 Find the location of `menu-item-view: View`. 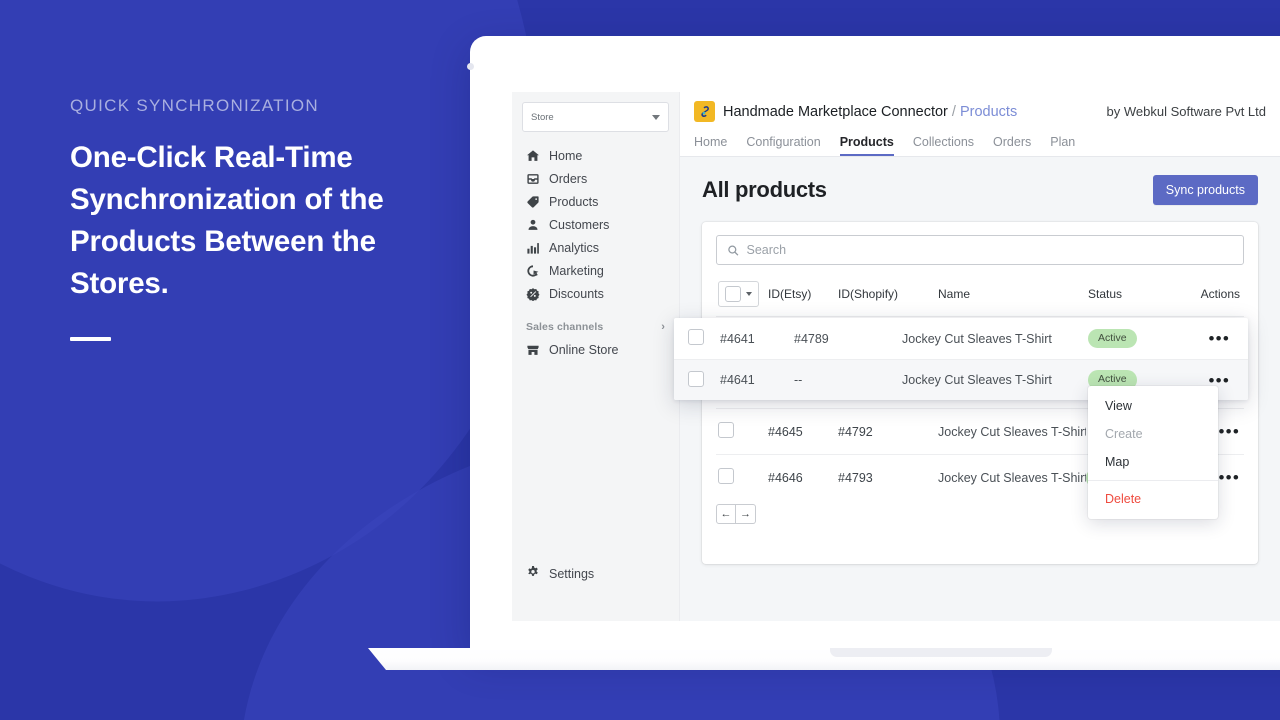

menu-item-view: View is located at coordinates (1153, 406).